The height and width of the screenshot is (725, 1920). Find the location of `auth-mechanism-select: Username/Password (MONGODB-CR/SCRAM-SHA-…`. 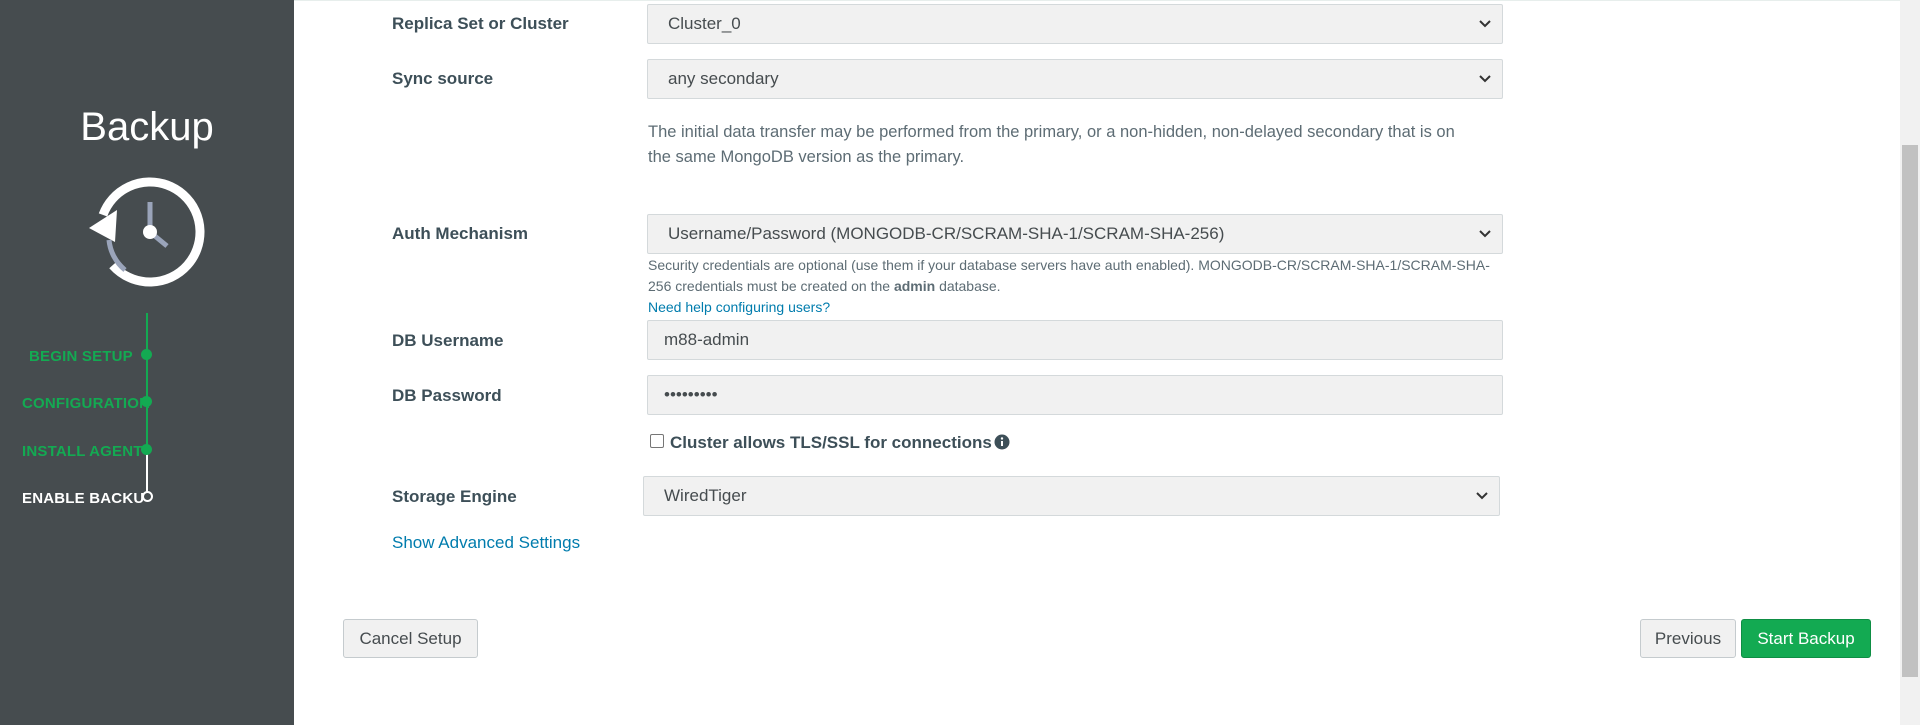

auth-mechanism-select: Username/Password (MONGODB-CR/SCRAM-SHA-… is located at coordinates (1075, 234).